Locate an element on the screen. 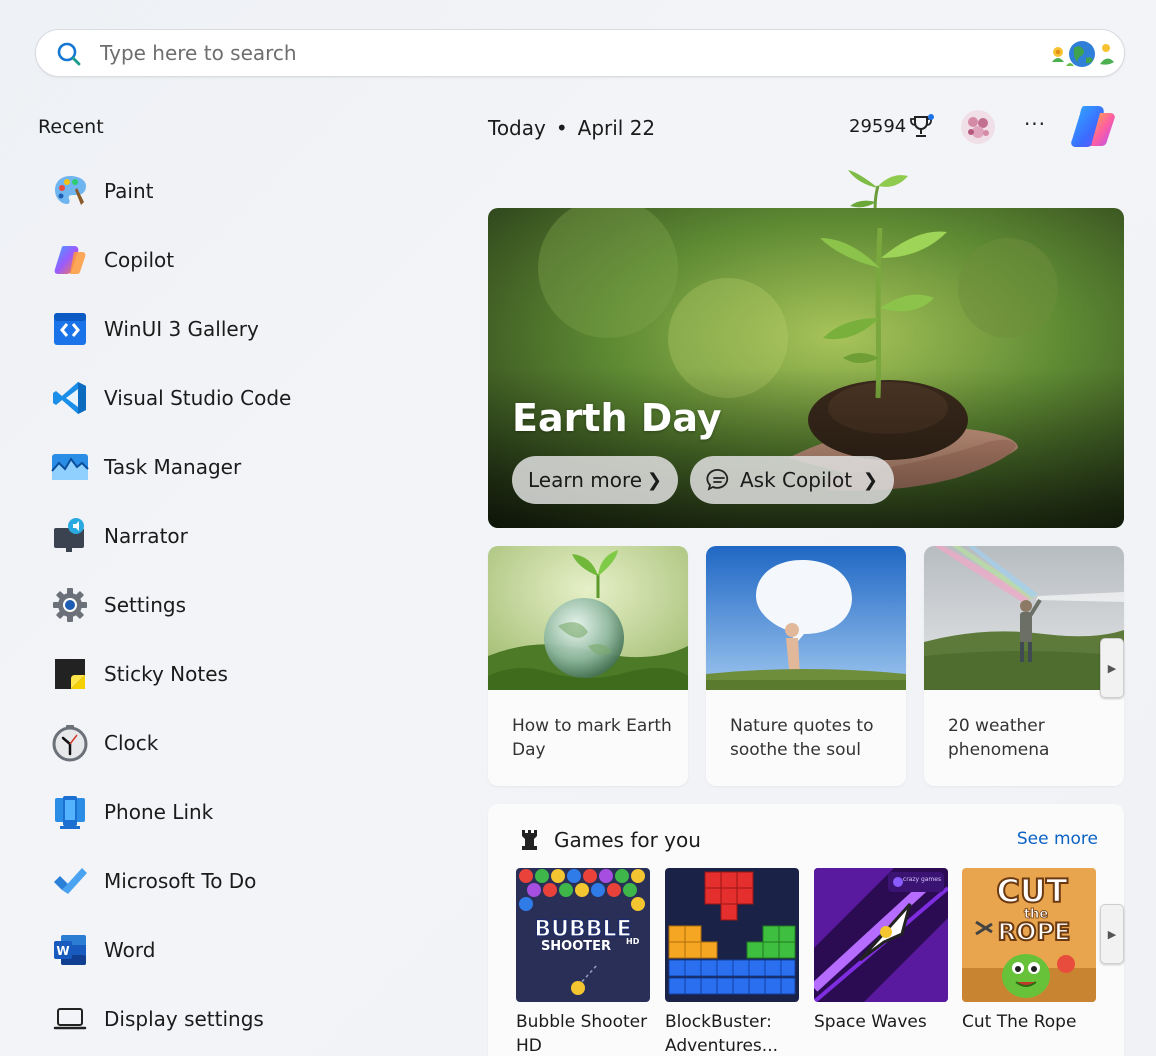 Image resolution: width=1156 pixels, height=1056 pixels. game-space-waves: crazy games Space Waves is located at coordinates (881, 951).